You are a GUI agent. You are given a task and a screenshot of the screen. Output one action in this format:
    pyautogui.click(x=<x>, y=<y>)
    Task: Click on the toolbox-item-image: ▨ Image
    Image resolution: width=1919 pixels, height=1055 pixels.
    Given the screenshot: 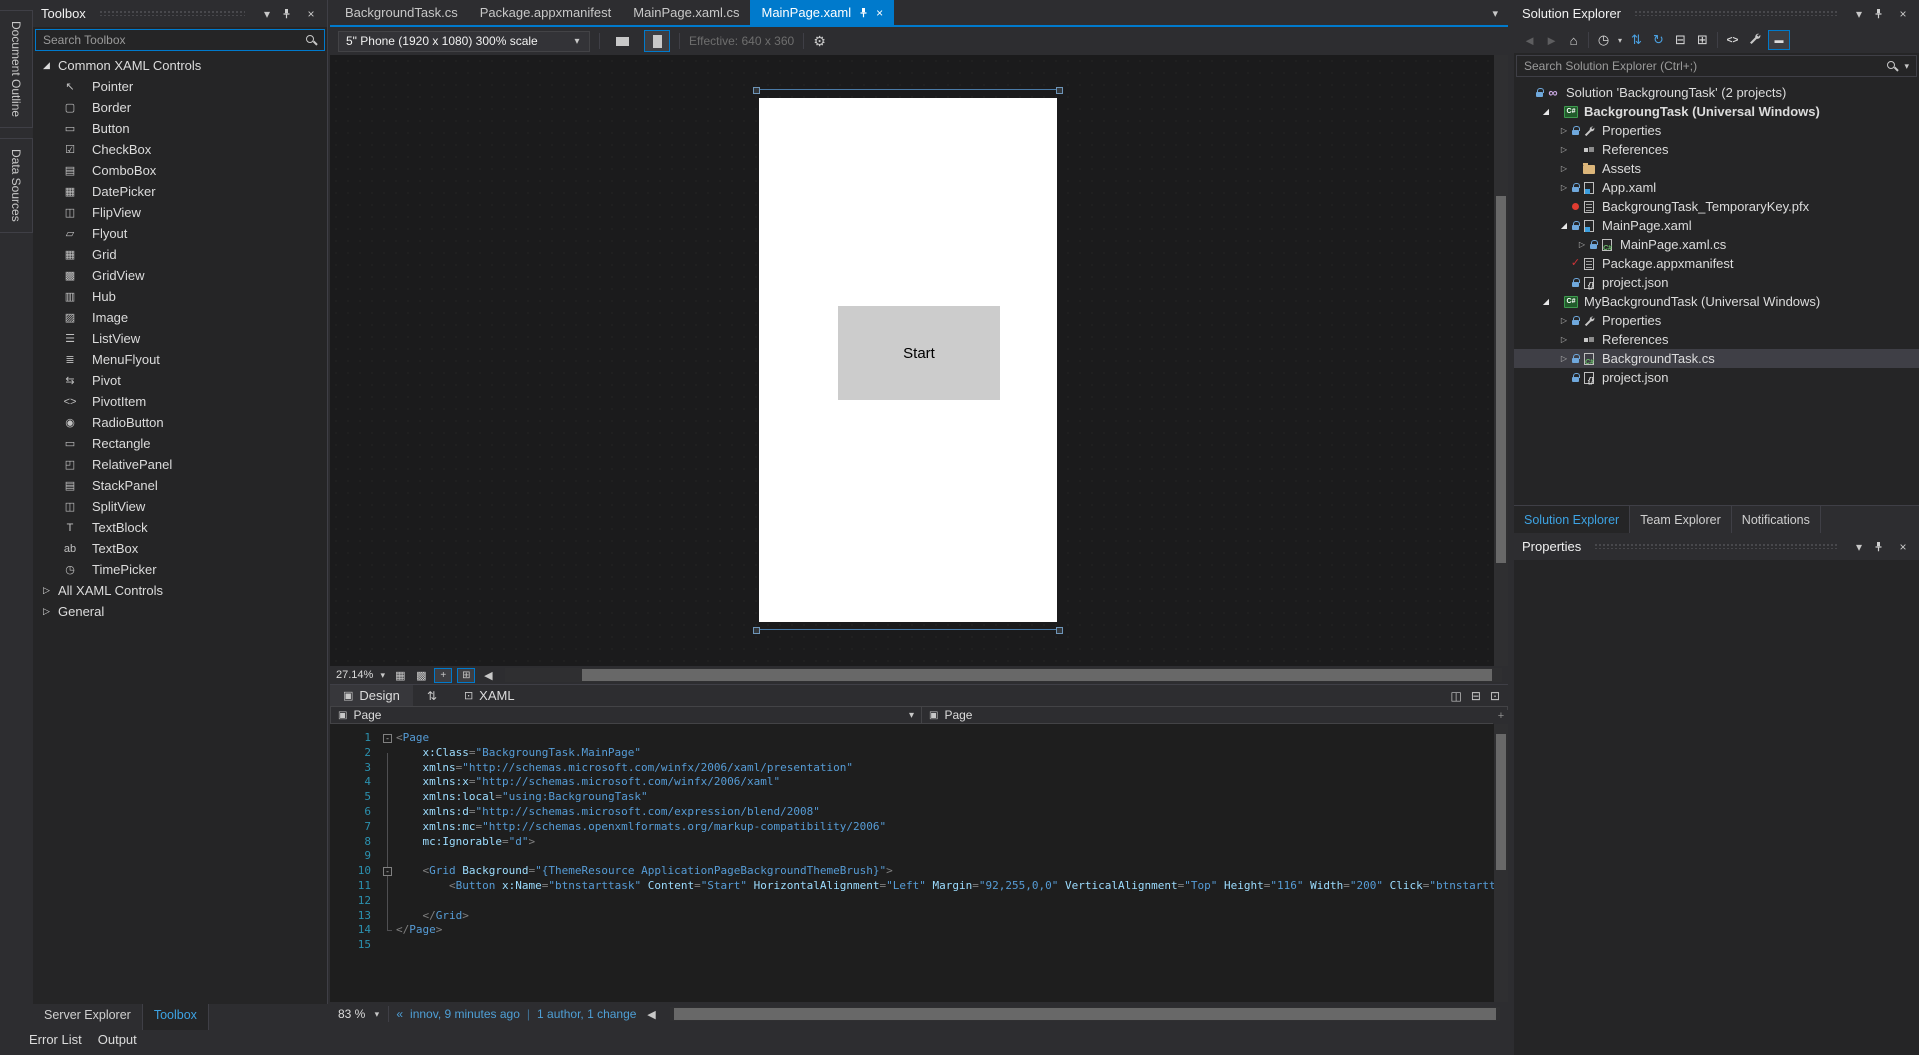 What is the action you would take?
    pyautogui.click(x=180, y=317)
    